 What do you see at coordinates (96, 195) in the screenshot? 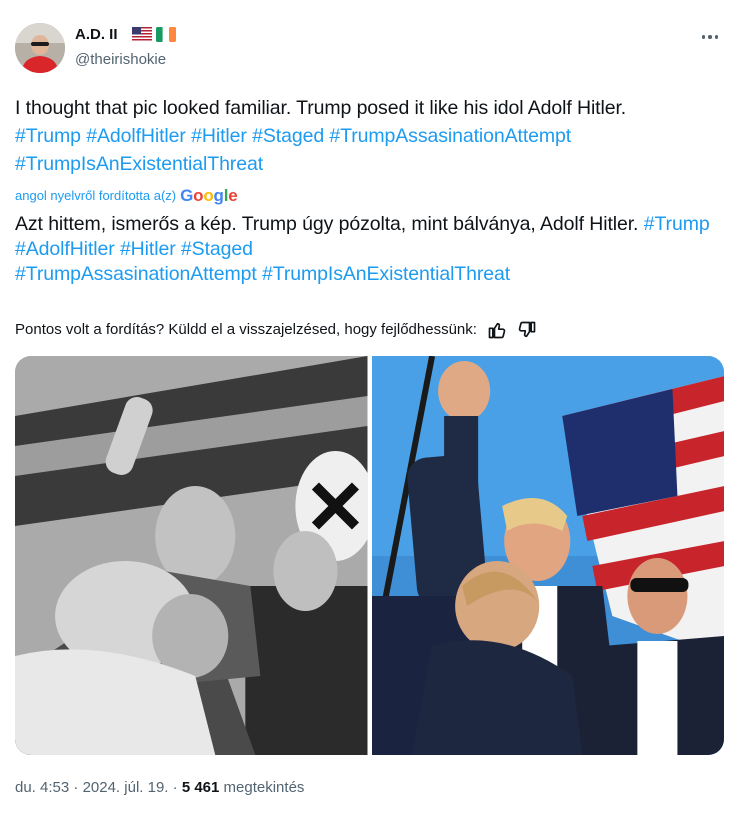
I see `translated-by-label: angol nyelvről fordította a(z)` at bounding box center [96, 195].